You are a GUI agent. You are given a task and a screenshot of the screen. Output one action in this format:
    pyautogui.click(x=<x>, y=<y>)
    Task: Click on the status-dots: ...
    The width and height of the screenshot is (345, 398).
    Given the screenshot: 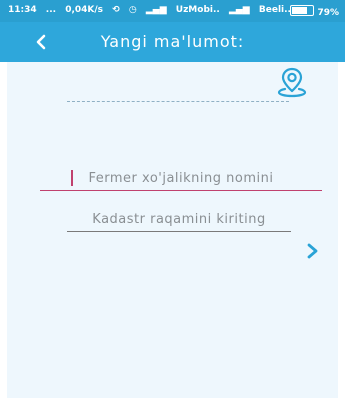 What is the action you would take?
    pyautogui.click(x=51, y=10)
    